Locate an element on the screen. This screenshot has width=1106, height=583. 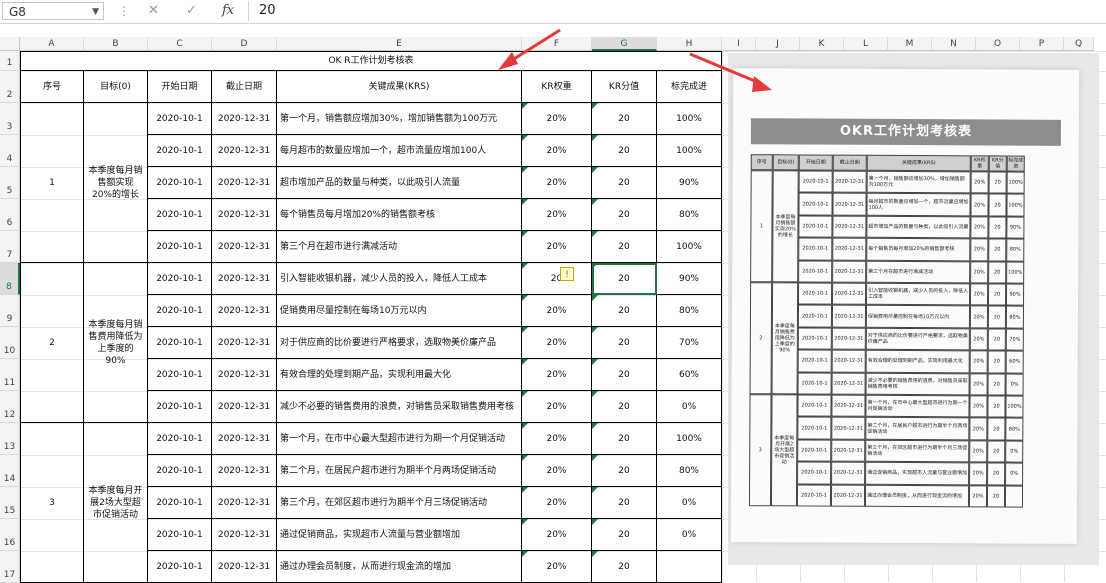
arrow-head-right is located at coordinates (762, 84).